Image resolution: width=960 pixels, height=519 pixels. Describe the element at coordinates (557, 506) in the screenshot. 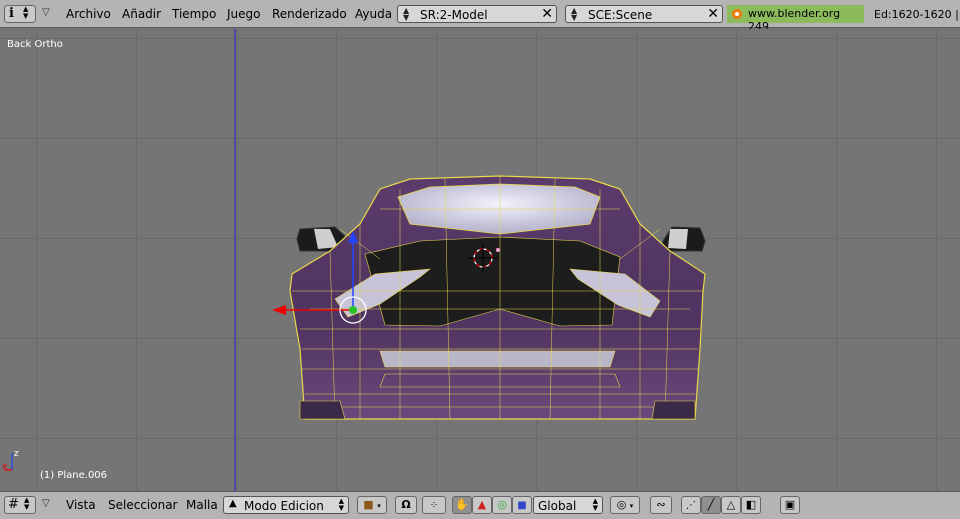

I see `orientation-value: Global` at that location.